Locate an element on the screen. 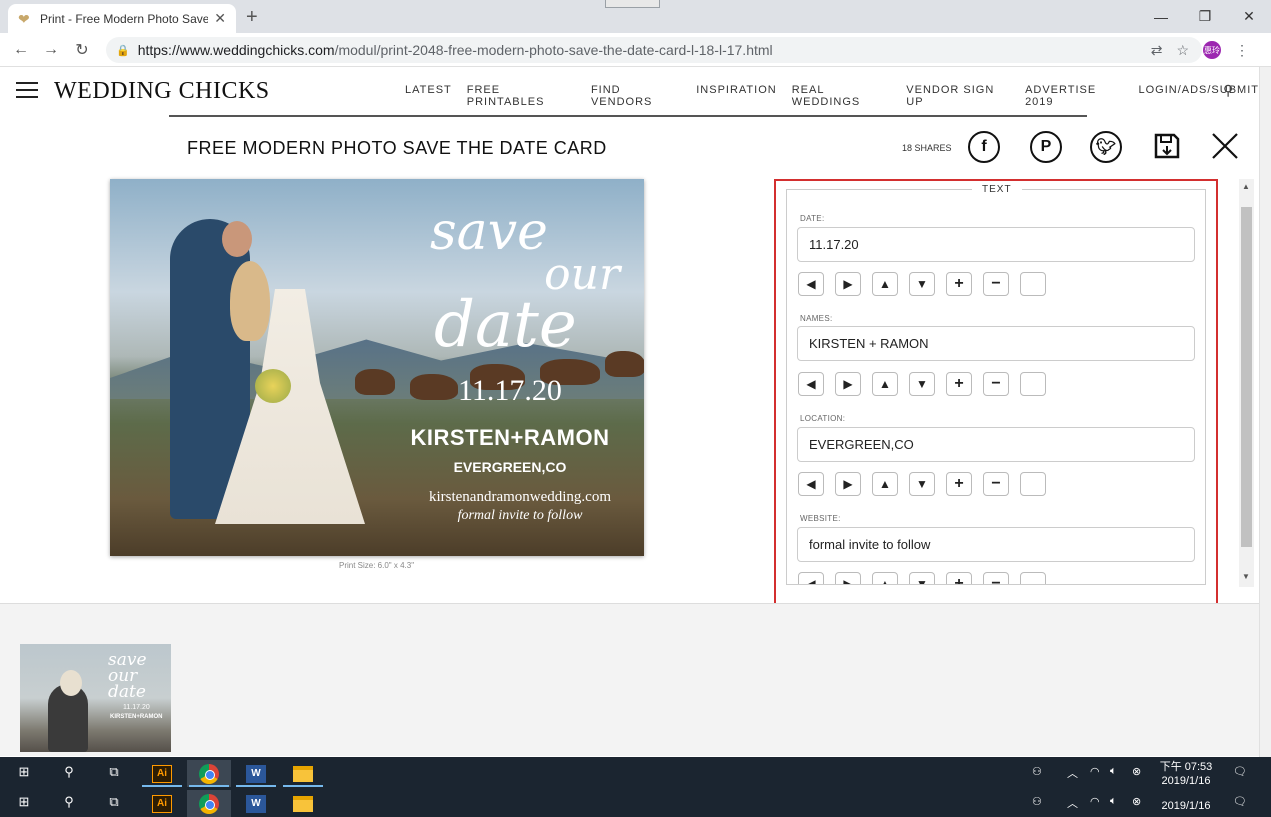 This screenshot has height=817, width=1271. twitter-icon: 🐦︎ is located at coordinates (1106, 147).